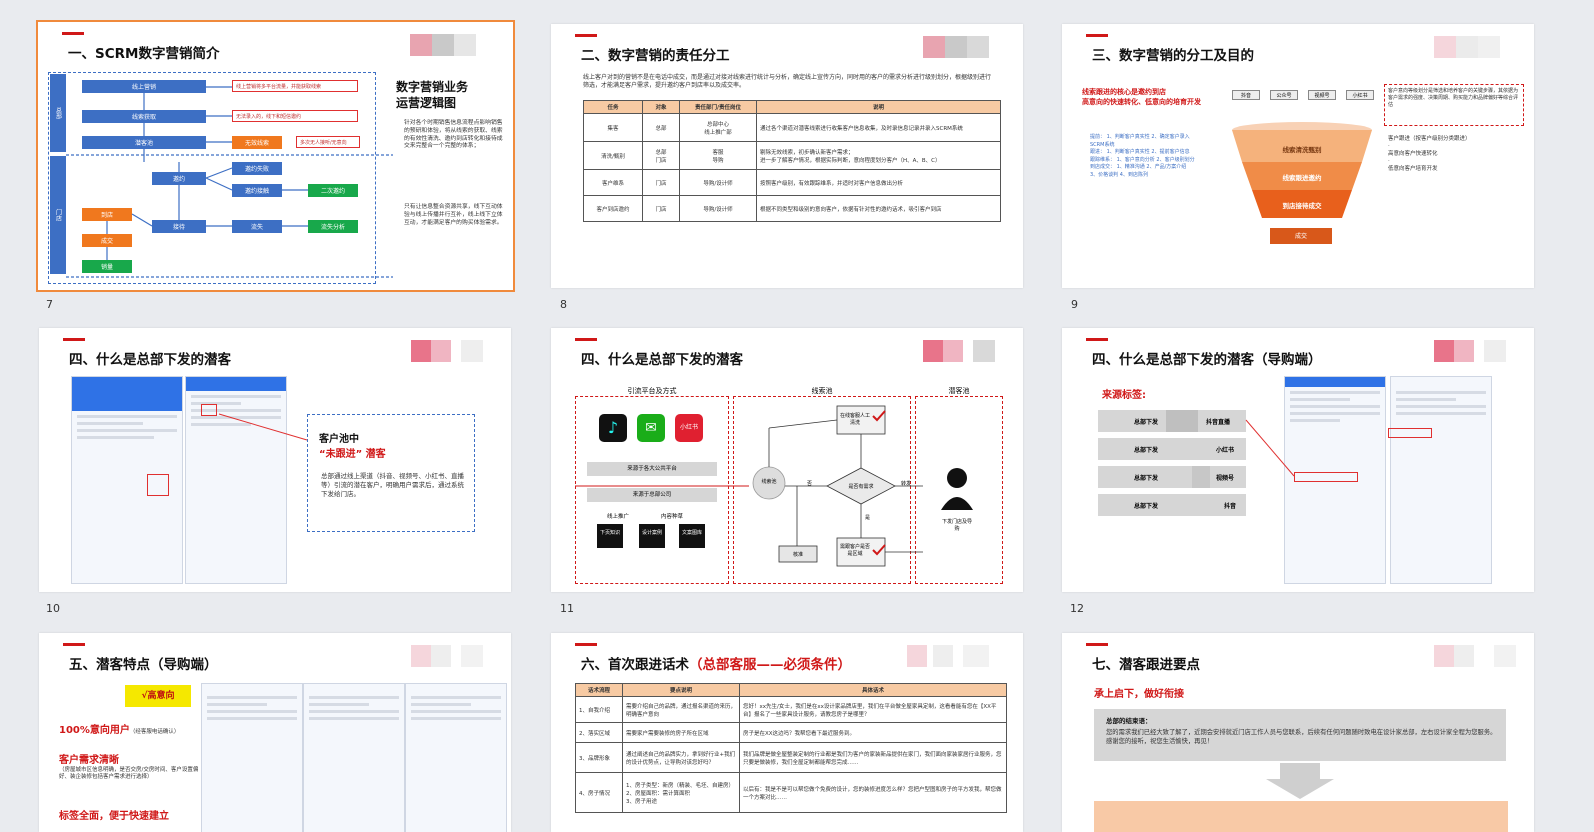 This screenshot has width=1594, height=832. What do you see at coordinates (613, 107) in the screenshot?
I see `col-header: 任务` at bounding box center [613, 107].